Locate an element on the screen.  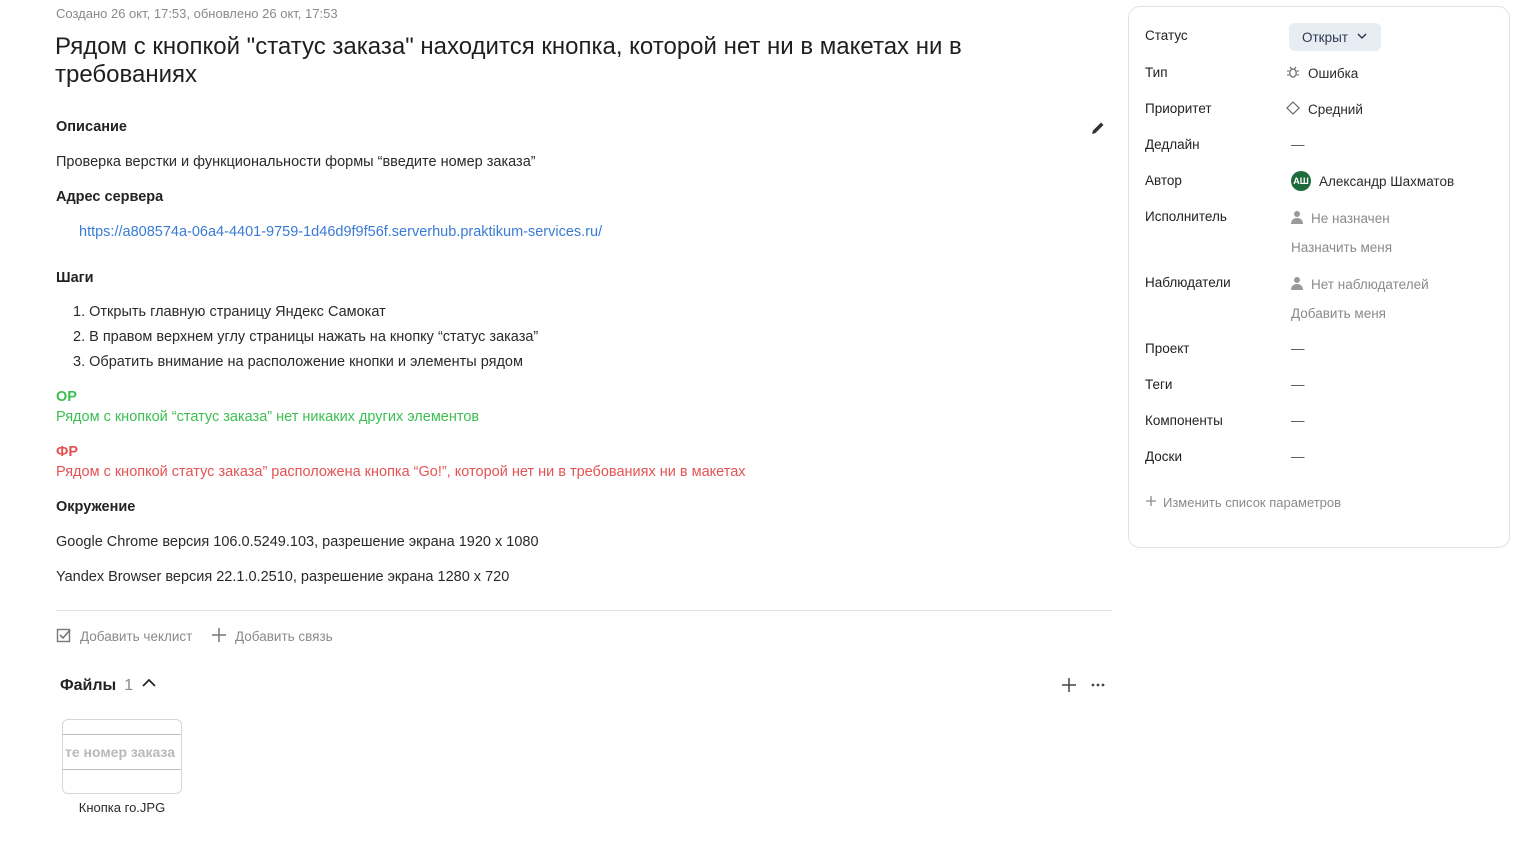
tags-value: — is located at coordinates (1298, 384).